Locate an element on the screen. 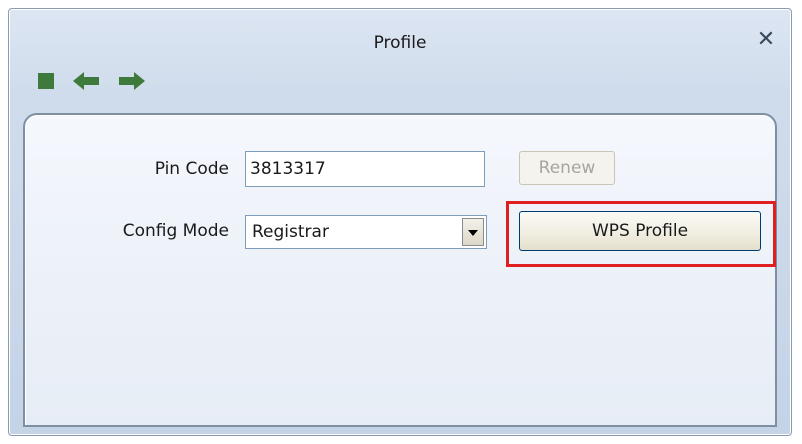  window-title: Profile is located at coordinates (400, 43).